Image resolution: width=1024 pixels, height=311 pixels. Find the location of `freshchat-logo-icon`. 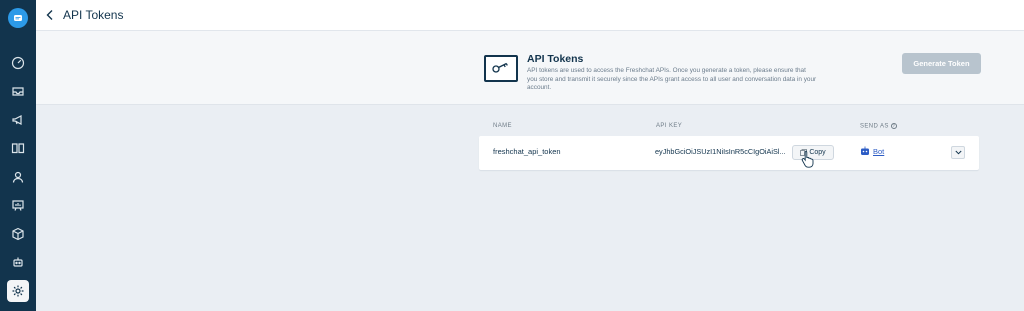

freshchat-logo-icon is located at coordinates (18, 18).